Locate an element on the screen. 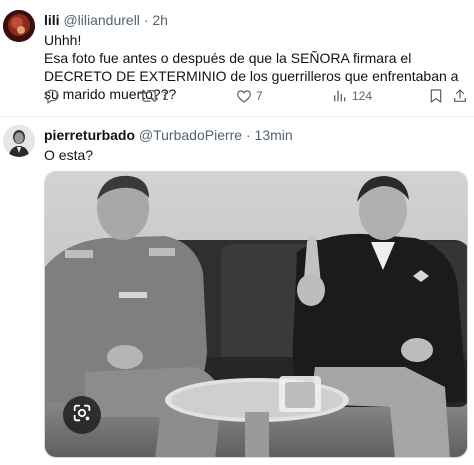  retweet-button: 1 is located at coordinates (154, 96).